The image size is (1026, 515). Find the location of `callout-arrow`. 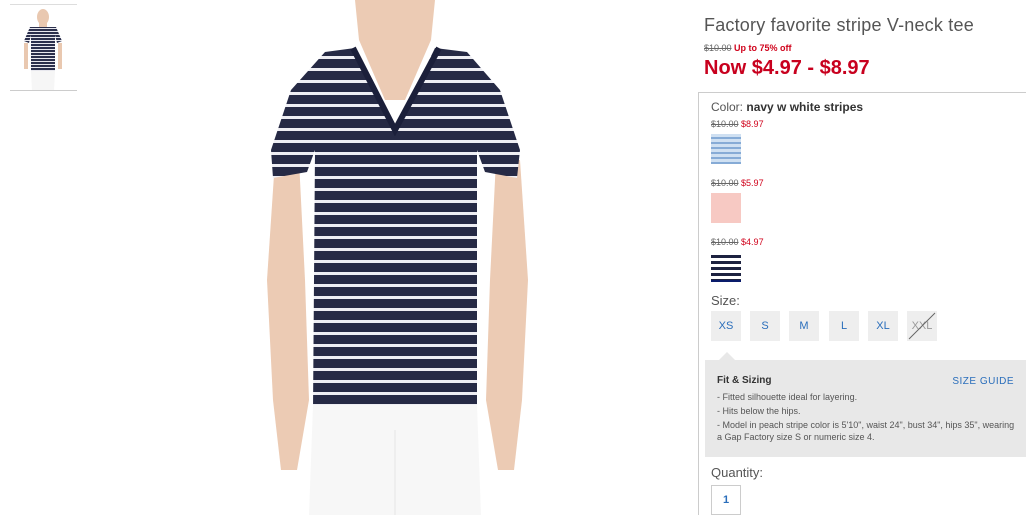

callout-arrow is located at coordinates (727, 356).